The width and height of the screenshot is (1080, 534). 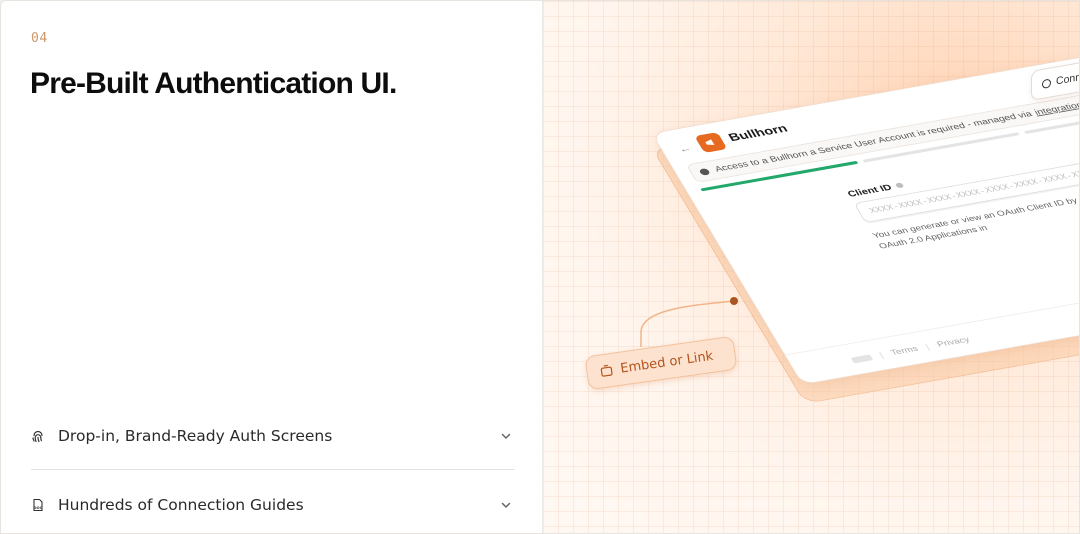 What do you see at coordinates (684, 149) in the screenshot?
I see `back-arrow-icon: ←` at bounding box center [684, 149].